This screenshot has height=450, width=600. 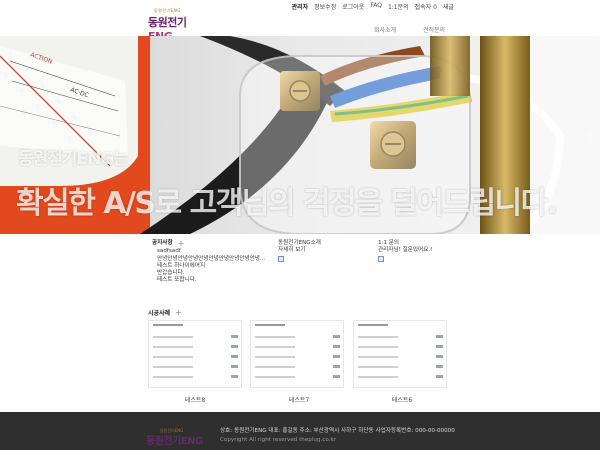 I want to click on nav-item-estimate: 견적문의, so click(x=434, y=29).